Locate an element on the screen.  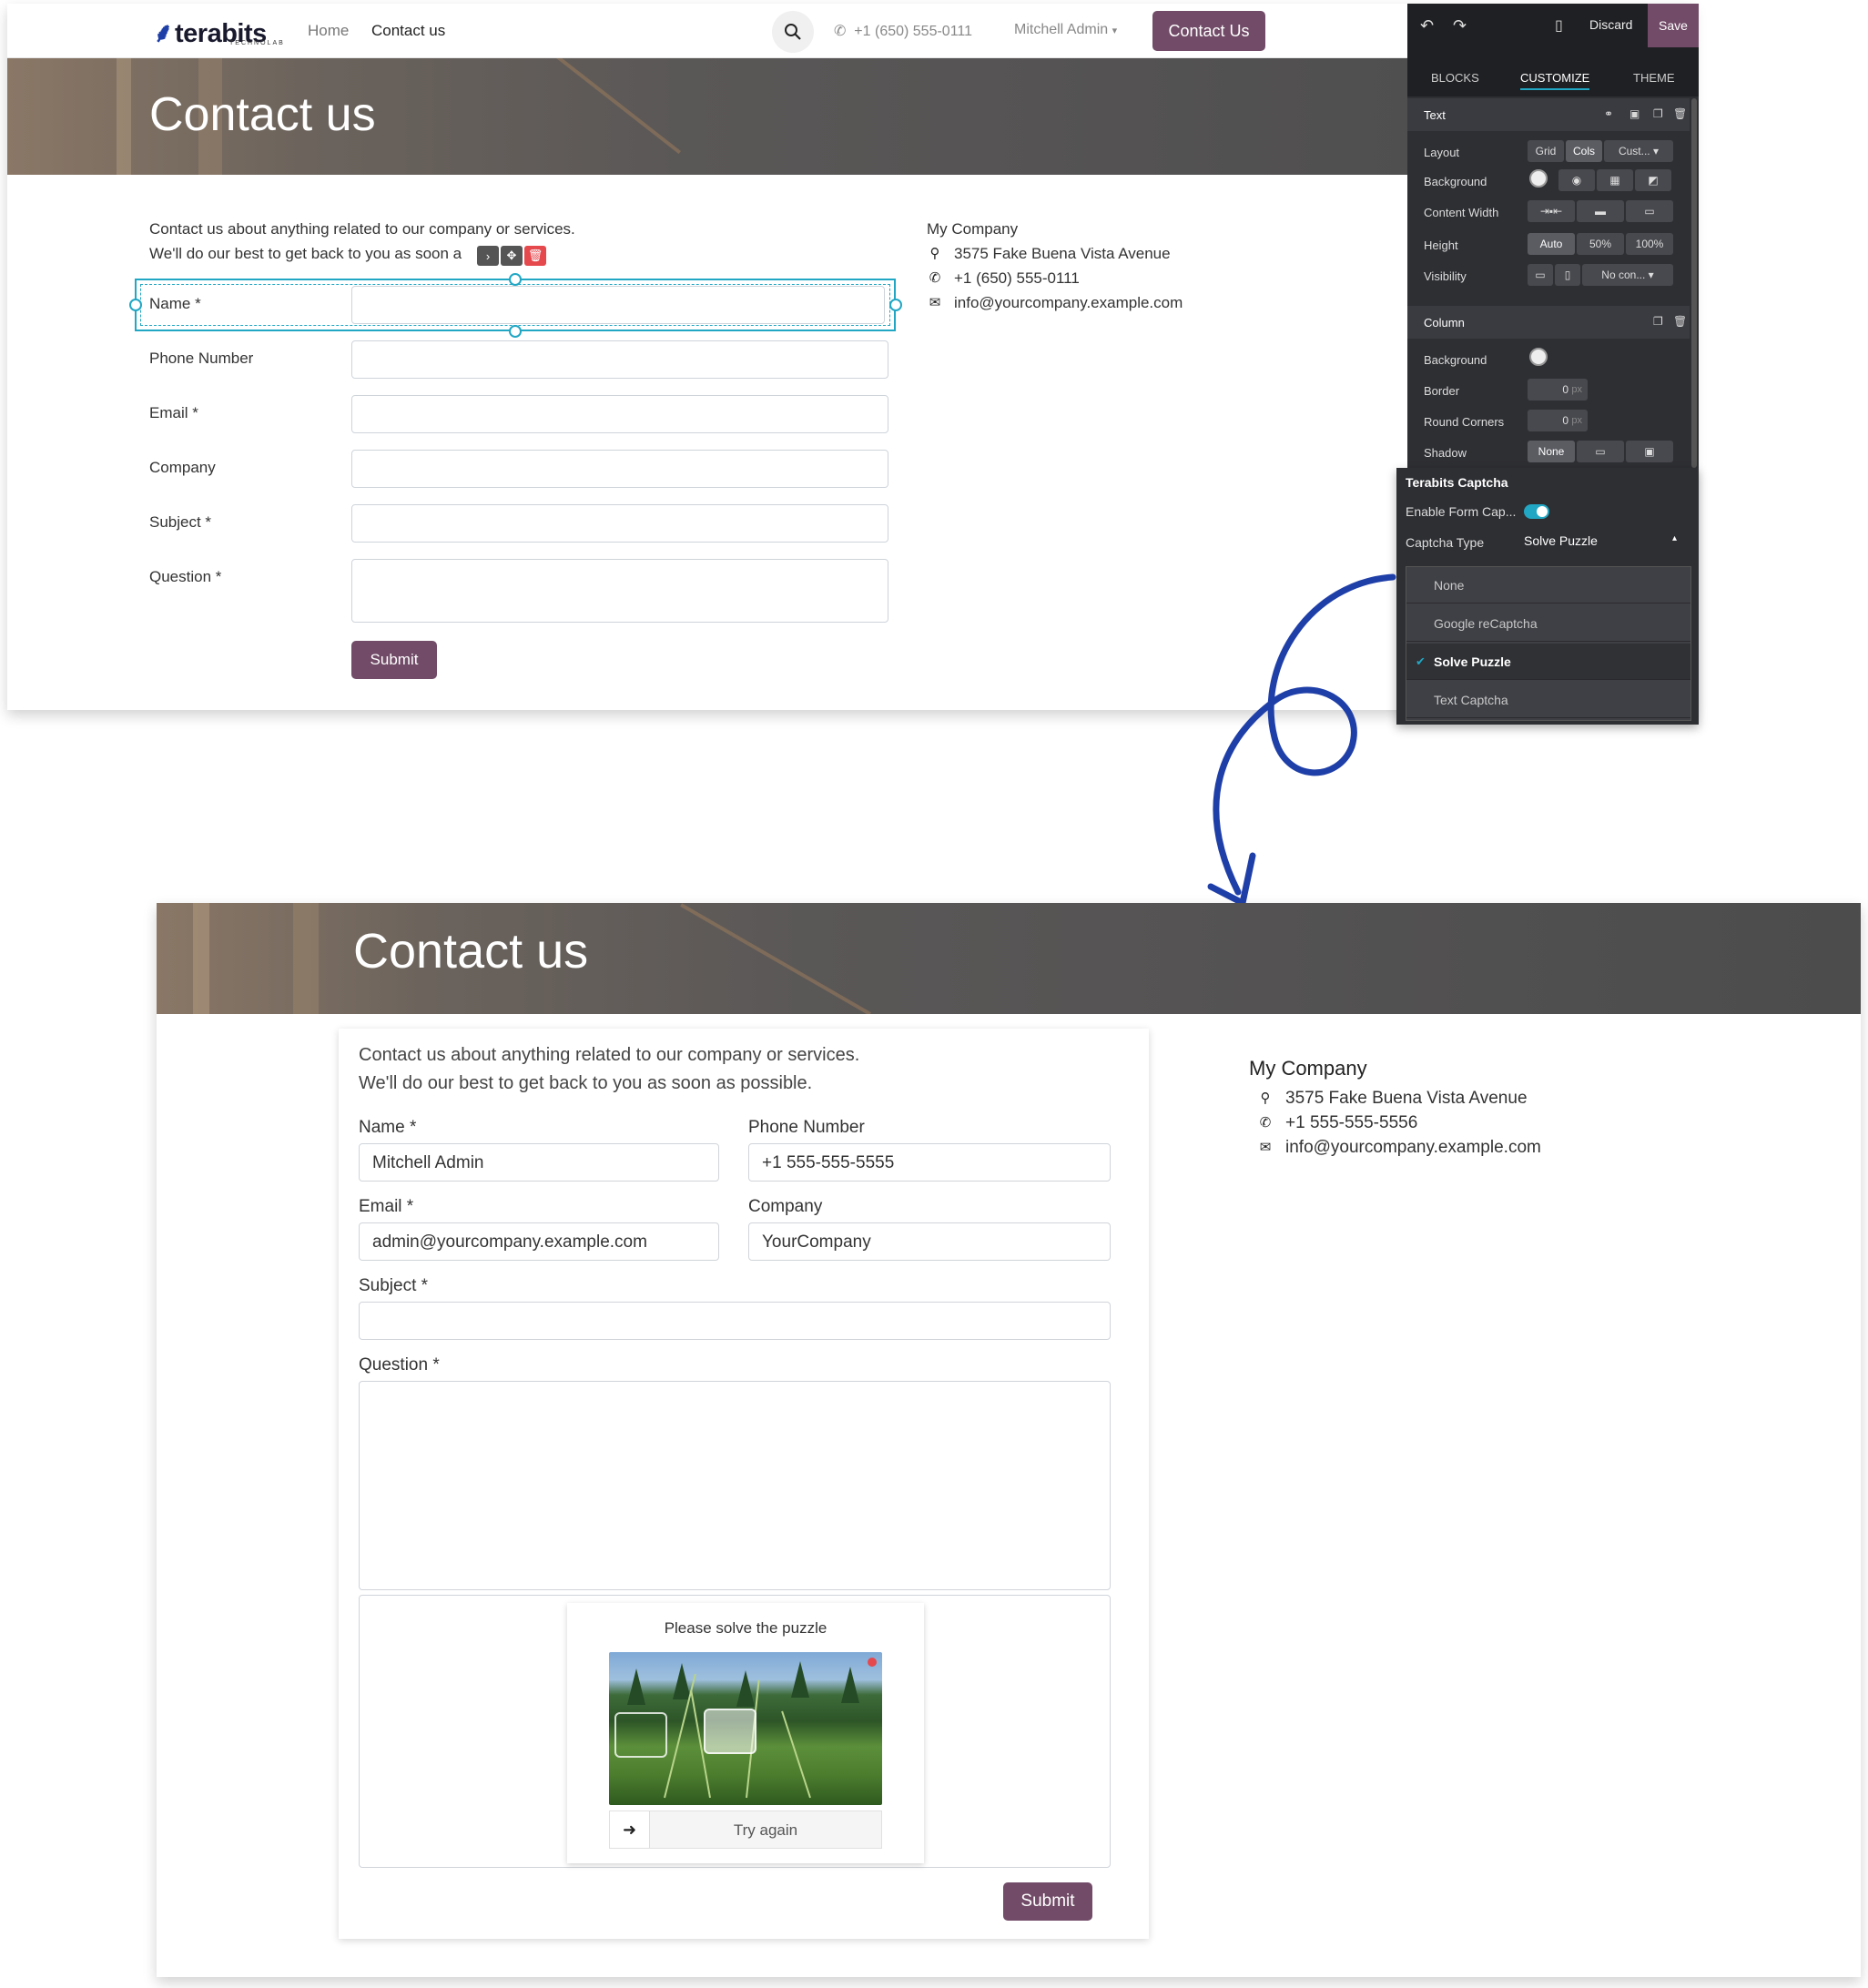
column-background-color-picker is located at coordinates (1539, 357).